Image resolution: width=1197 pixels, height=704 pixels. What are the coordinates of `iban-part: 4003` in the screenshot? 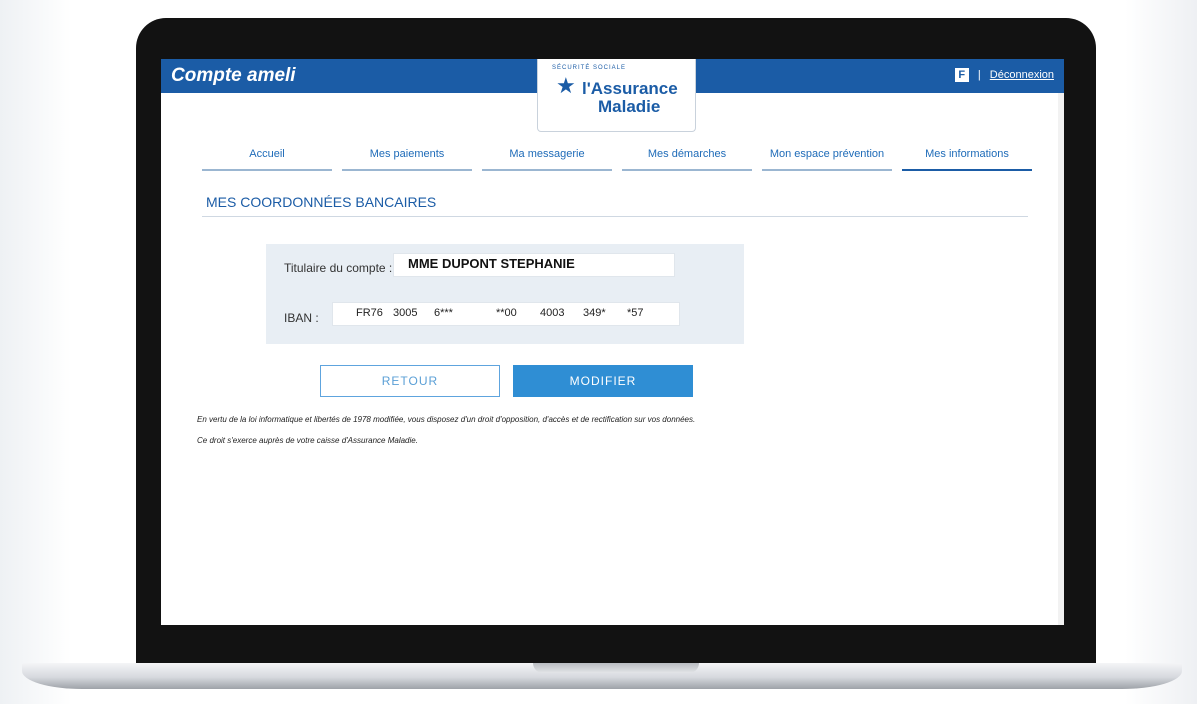 It's located at (552, 313).